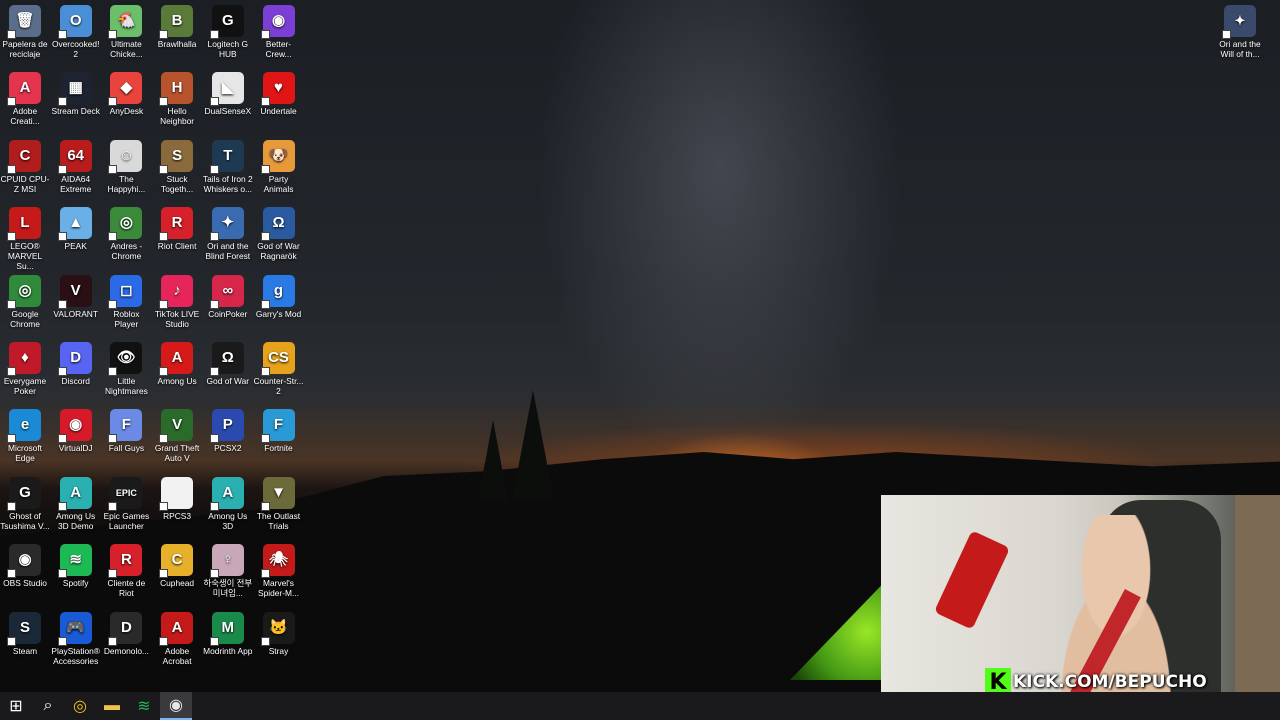 This screenshot has width=1280, height=720. What do you see at coordinates (76, 236) in the screenshot?
I see `desktop-icon: ▲ PEAK` at bounding box center [76, 236].